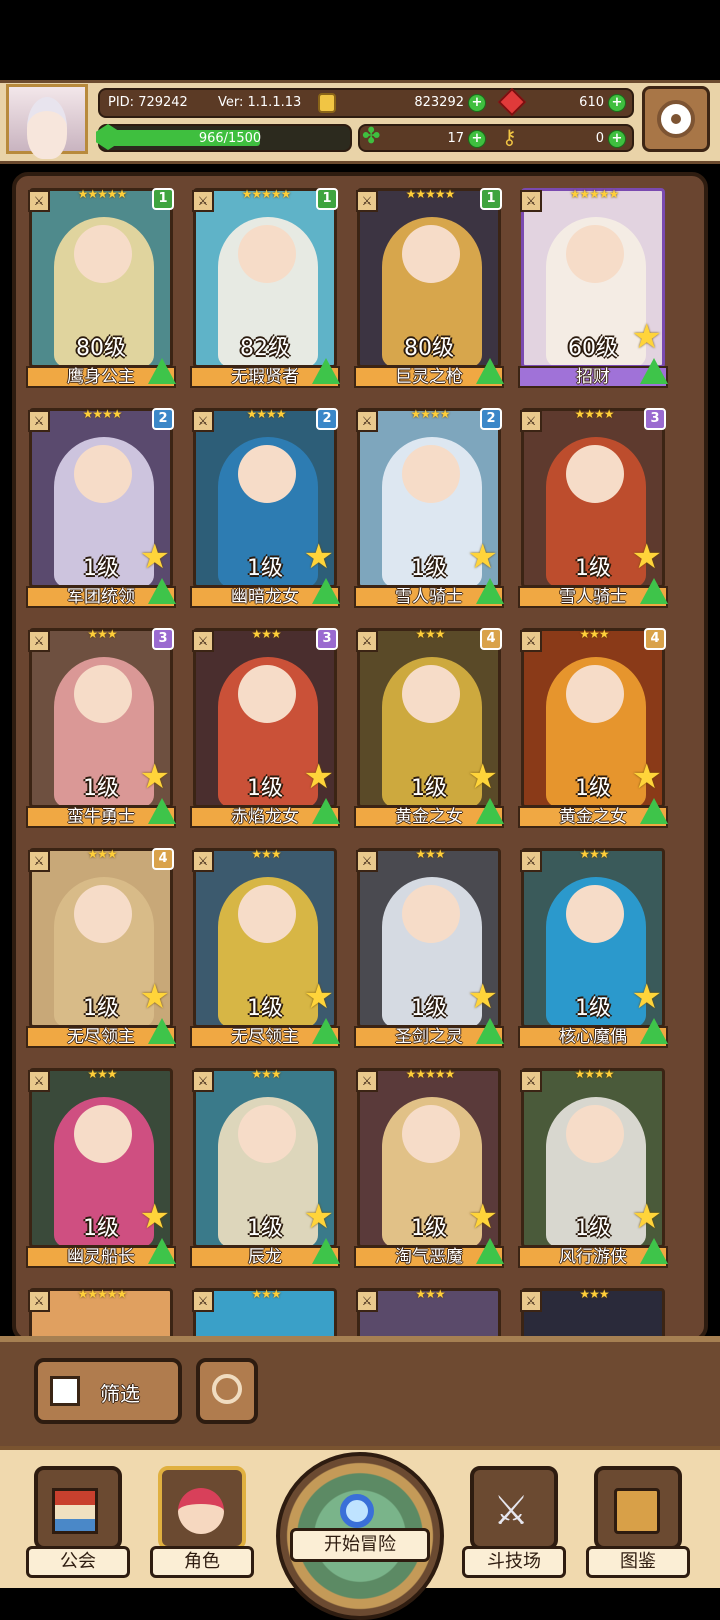  Describe the element at coordinates (599, 138) in the screenshot. I see `key-amount: 0` at that location.